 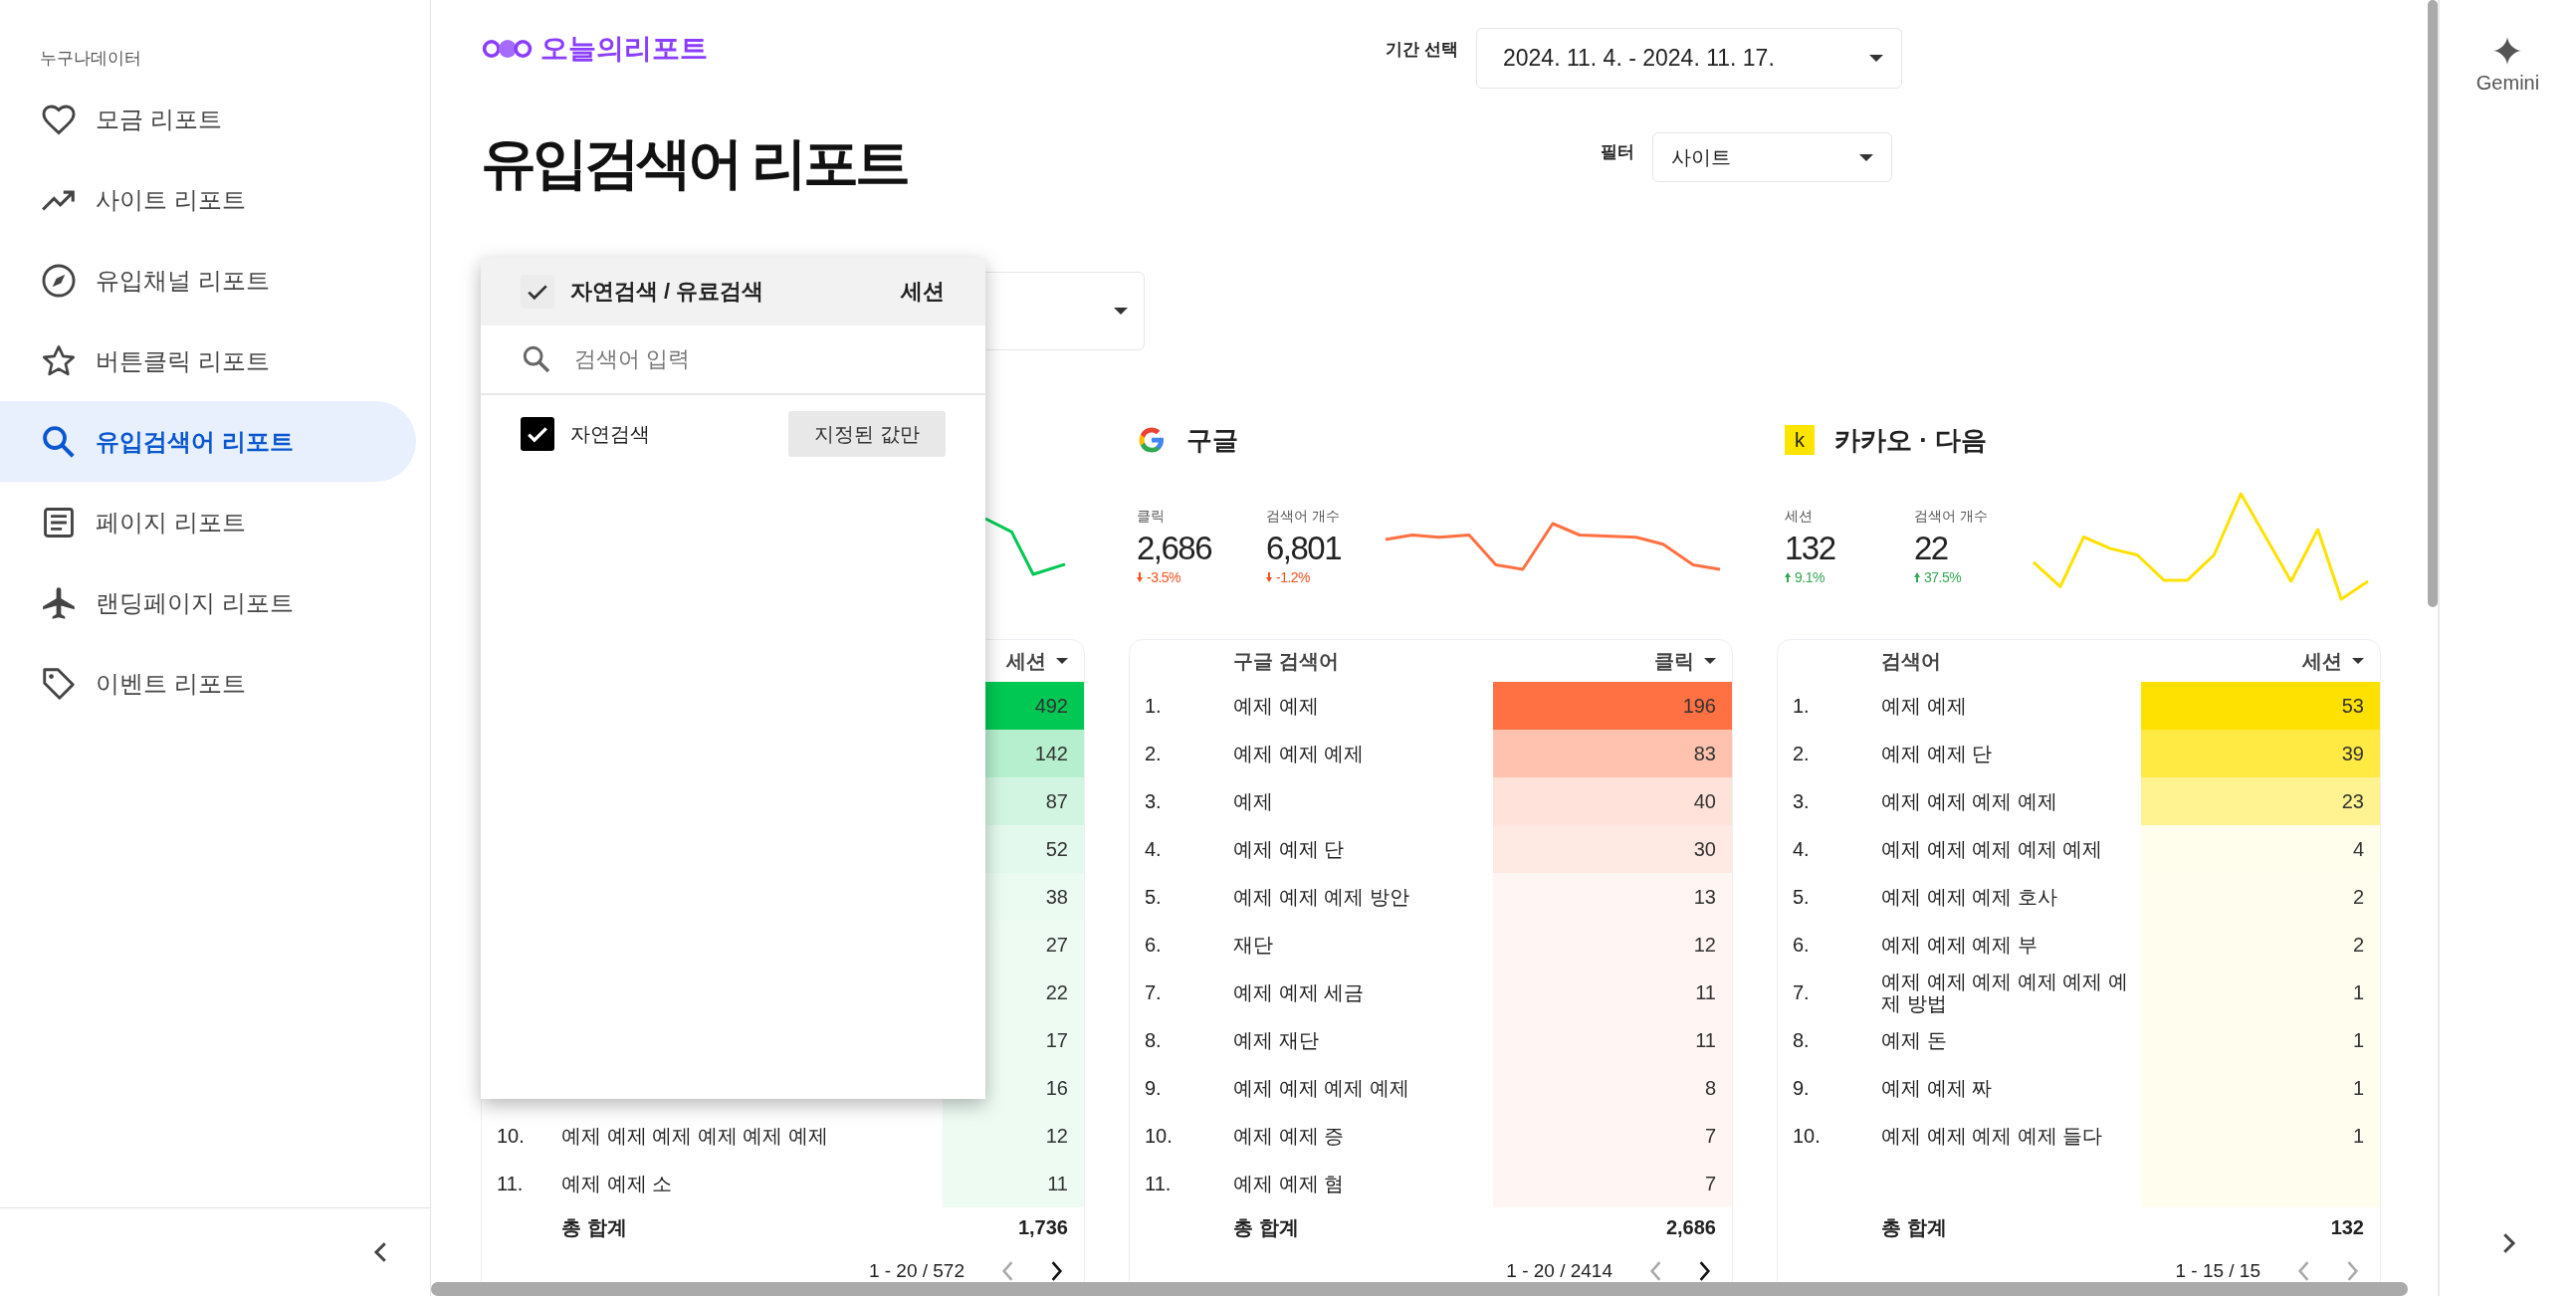 What do you see at coordinates (1612, 706) in the screenshot?
I see `value-cell: 196` at bounding box center [1612, 706].